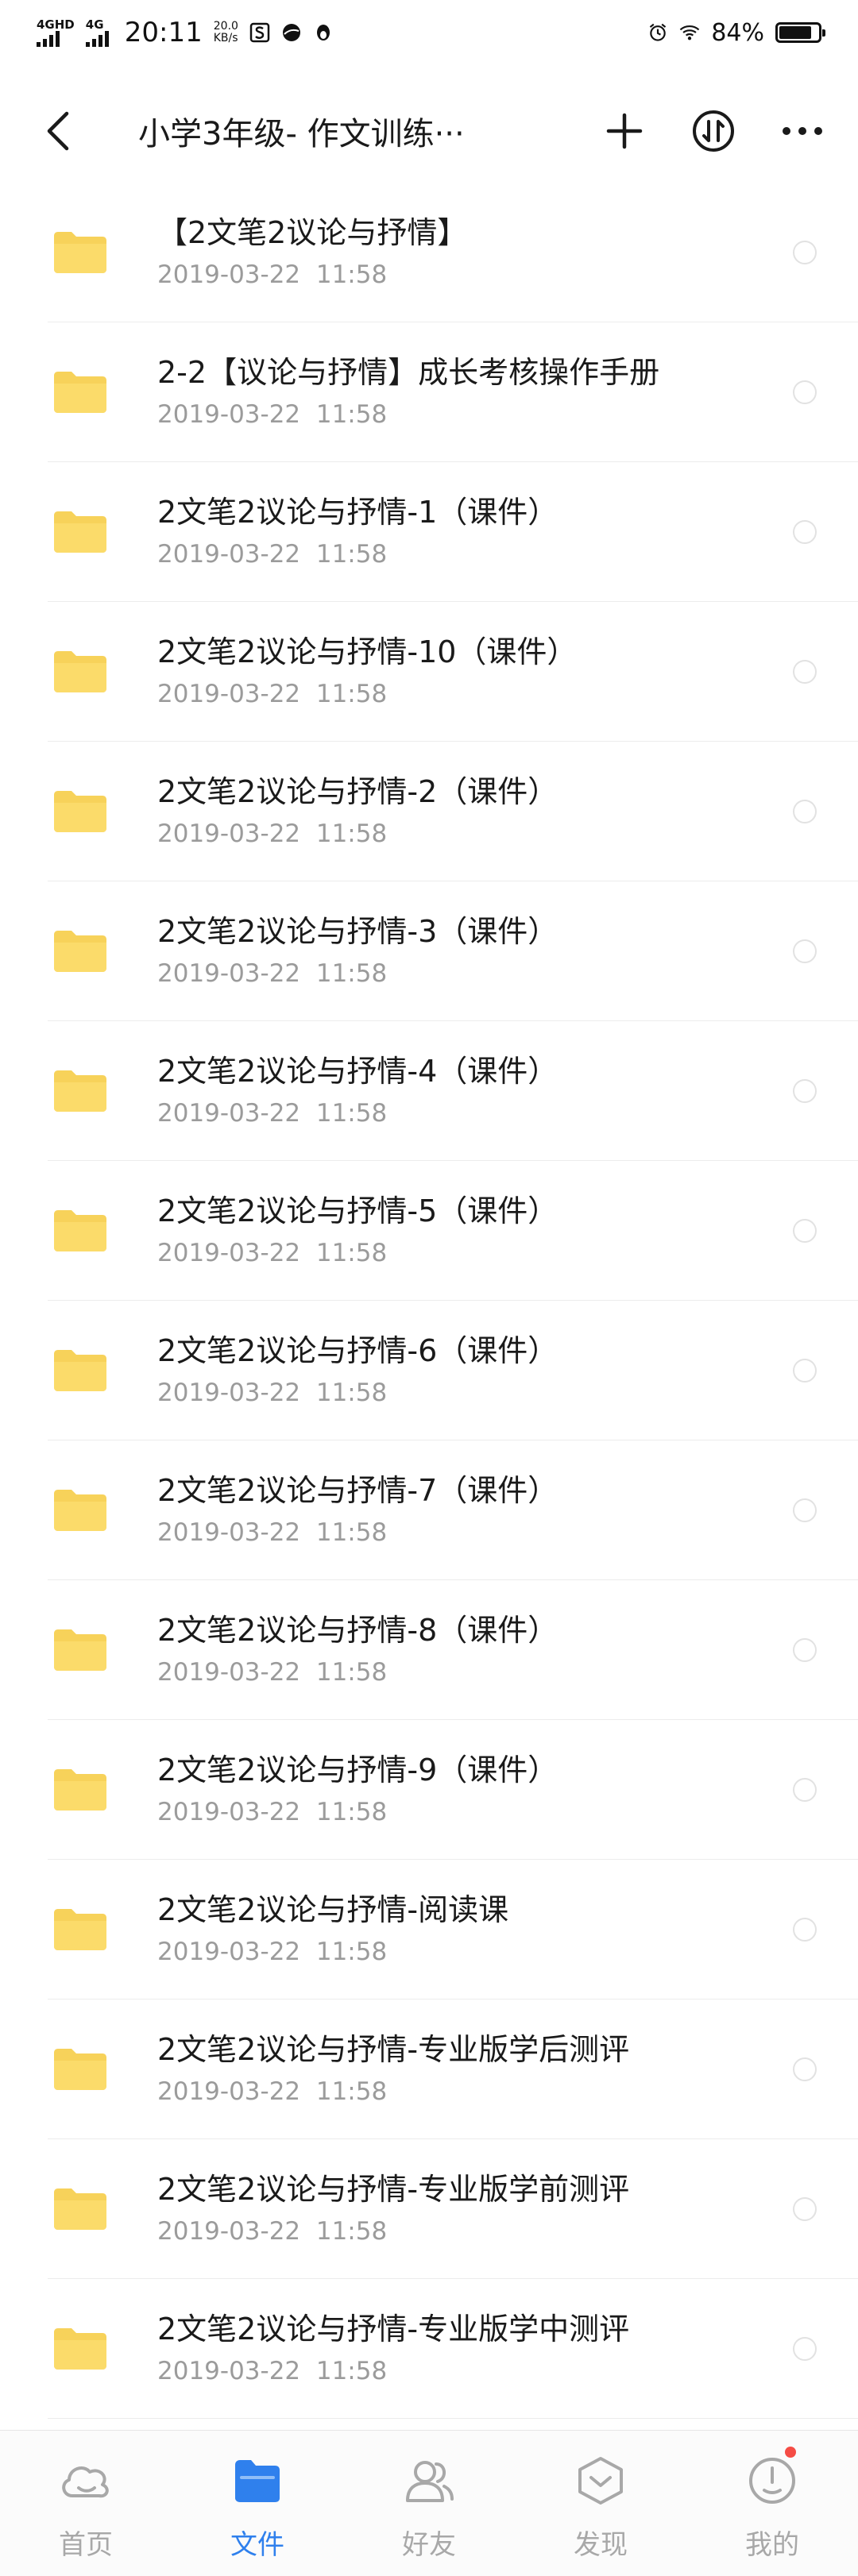 The width and height of the screenshot is (858, 2576). What do you see at coordinates (225, 38) in the screenshot?
I see `net-speed-unit: KB/s` at bounding box center [225, 38].